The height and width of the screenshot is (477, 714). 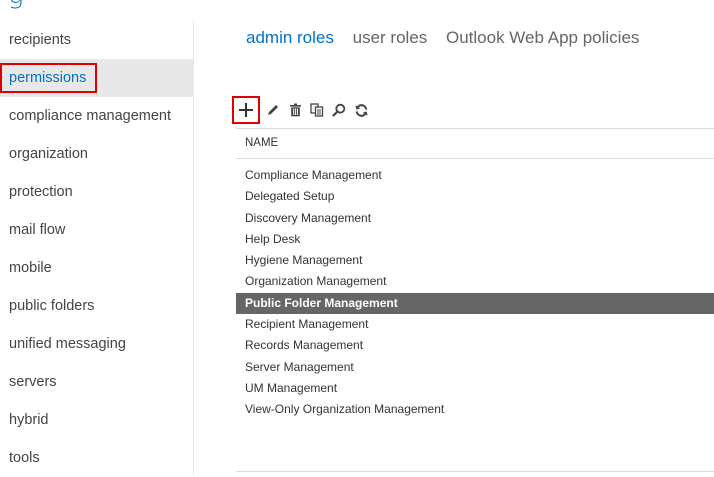 I want to click on sidebar-item-unified-messaging: unified messaging, so click(x=96, y=344).